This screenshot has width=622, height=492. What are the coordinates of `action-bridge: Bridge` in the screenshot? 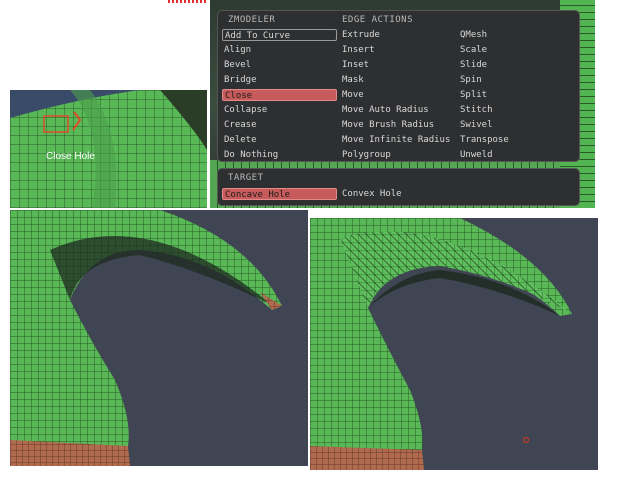 It's located at (240, 80).